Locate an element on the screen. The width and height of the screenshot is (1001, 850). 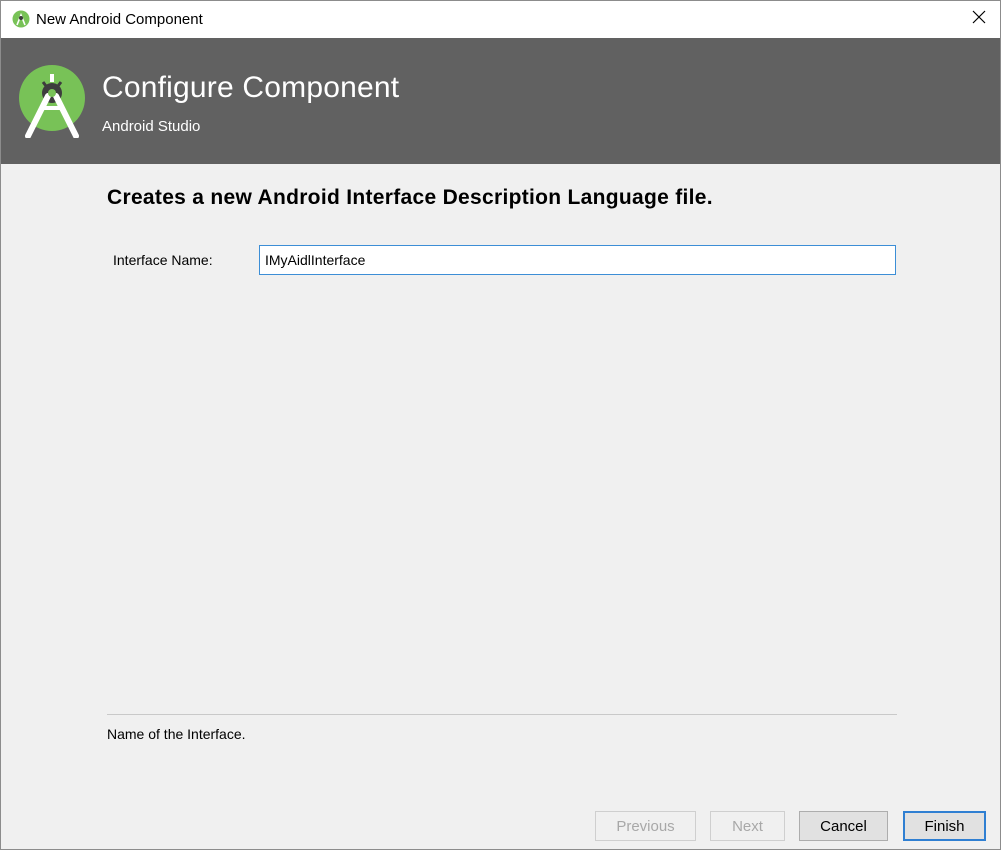
previous-button: Previous is located at coordinates (645, 826).